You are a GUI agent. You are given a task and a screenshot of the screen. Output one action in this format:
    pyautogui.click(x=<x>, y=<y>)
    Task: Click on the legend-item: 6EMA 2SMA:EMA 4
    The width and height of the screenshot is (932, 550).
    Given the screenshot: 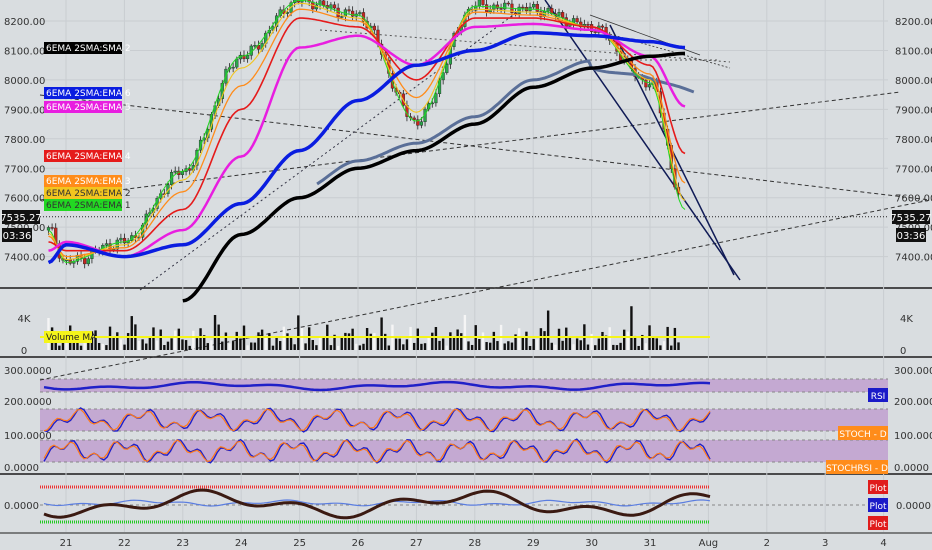 What is the action you would take?
    pyautogui.click(x=87, y=156)
    